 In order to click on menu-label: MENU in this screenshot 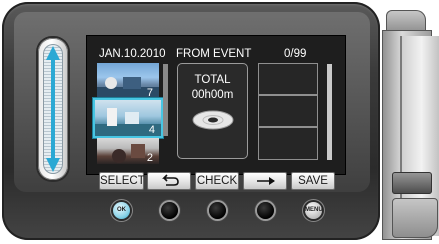, I will do `click(314, 210)`.